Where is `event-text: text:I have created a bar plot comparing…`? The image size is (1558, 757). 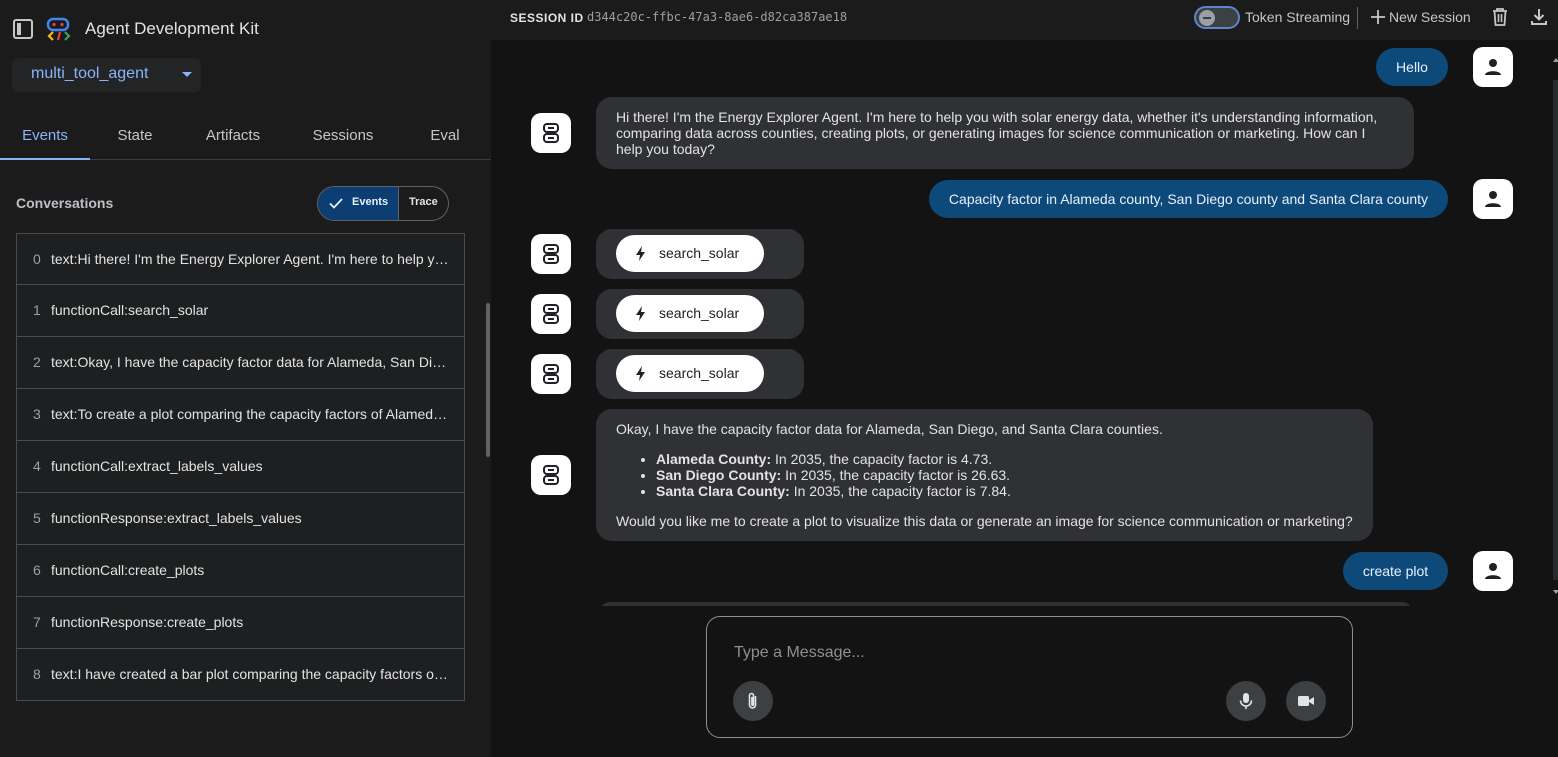
event-text: text:I have created a bar plot comparing… is located at coordinates (251, 674).